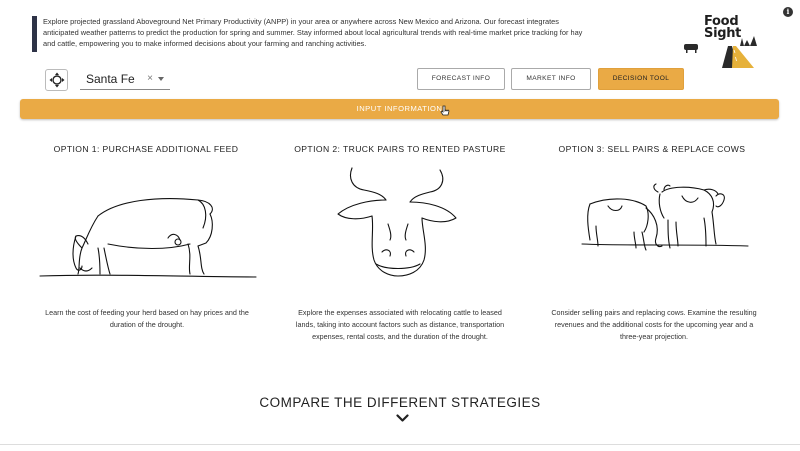 This screenshot has height=451, width=800. What do you see at coordinates (445, 110) in the screenshot?
I see `pointer-cursor-icon` at bounding box center [445, 110].